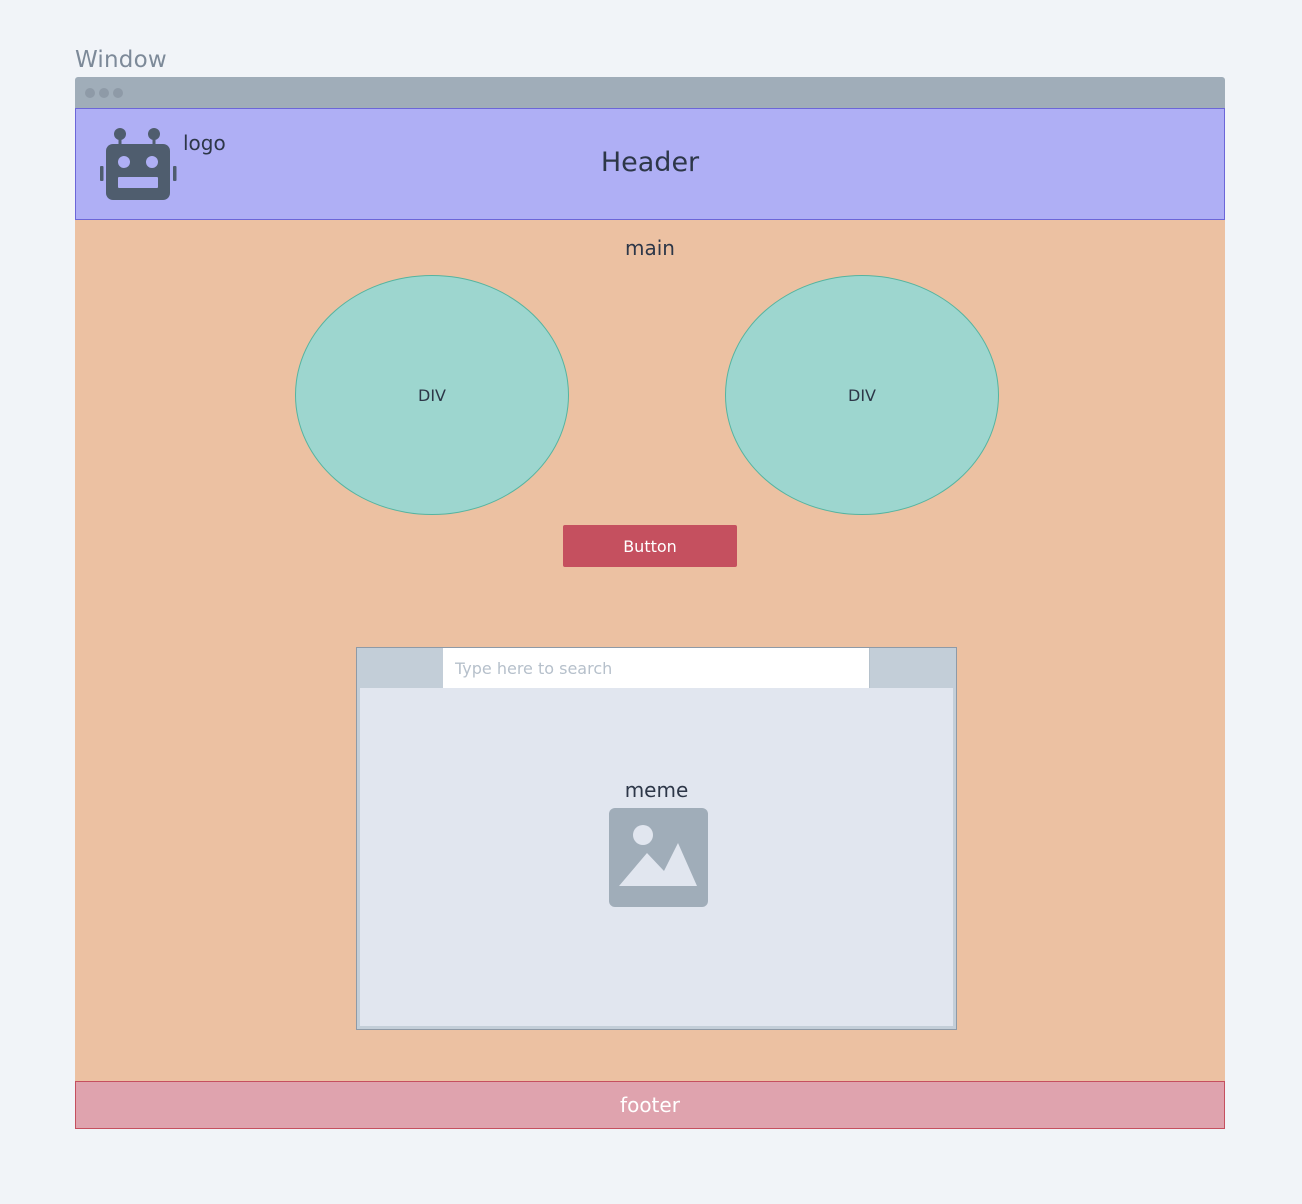  I want to click on image-placeholder-icon, so click(658, 857).